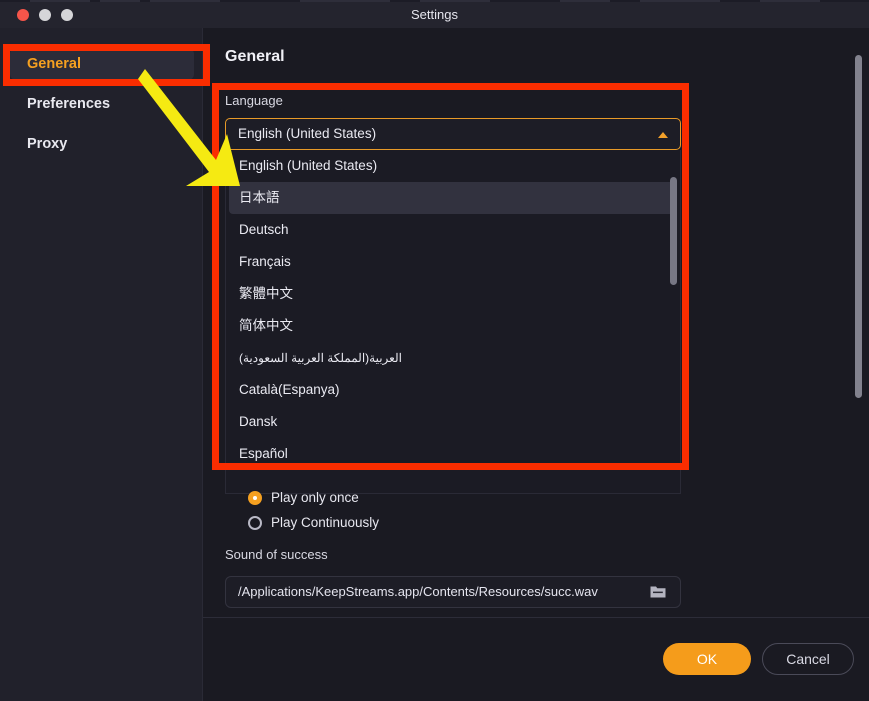 The height and width of the screenshot is (701, 869). What do you see at coordinates (102, 144) in the screenshot?
I see `sidebar-item-proxy: Proxy` at bounding box center [102, 144].